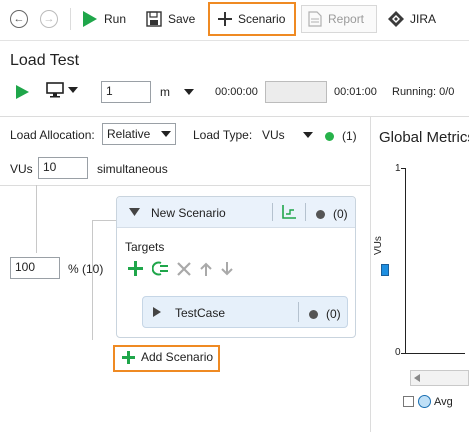 The height and width of the screenshot is (432, 469). What do you see at coordinates (433, 353) in the screenshot?
I see `x-axis` at bounding box center [433, 353].